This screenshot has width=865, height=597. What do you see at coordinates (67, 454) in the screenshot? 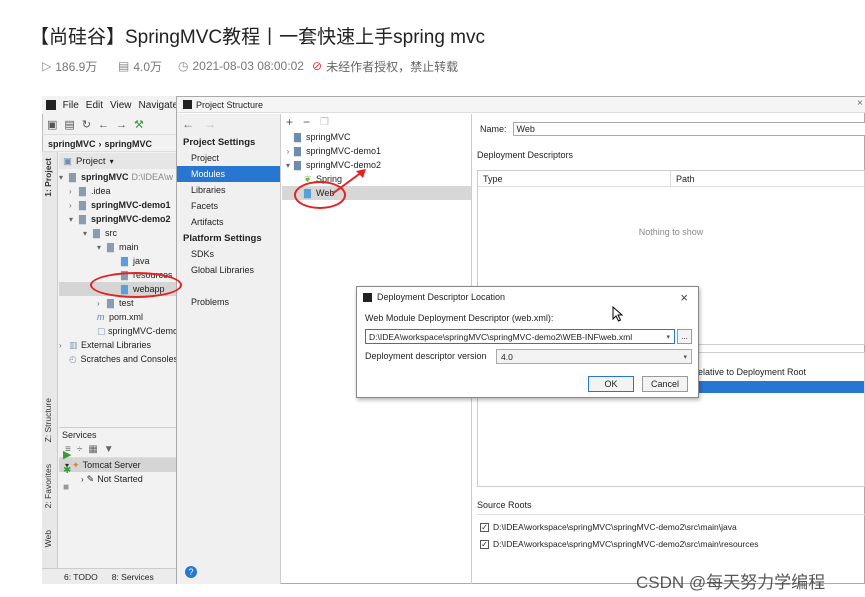
I see `run-icon: ▶` at bounding box center [67, 454].